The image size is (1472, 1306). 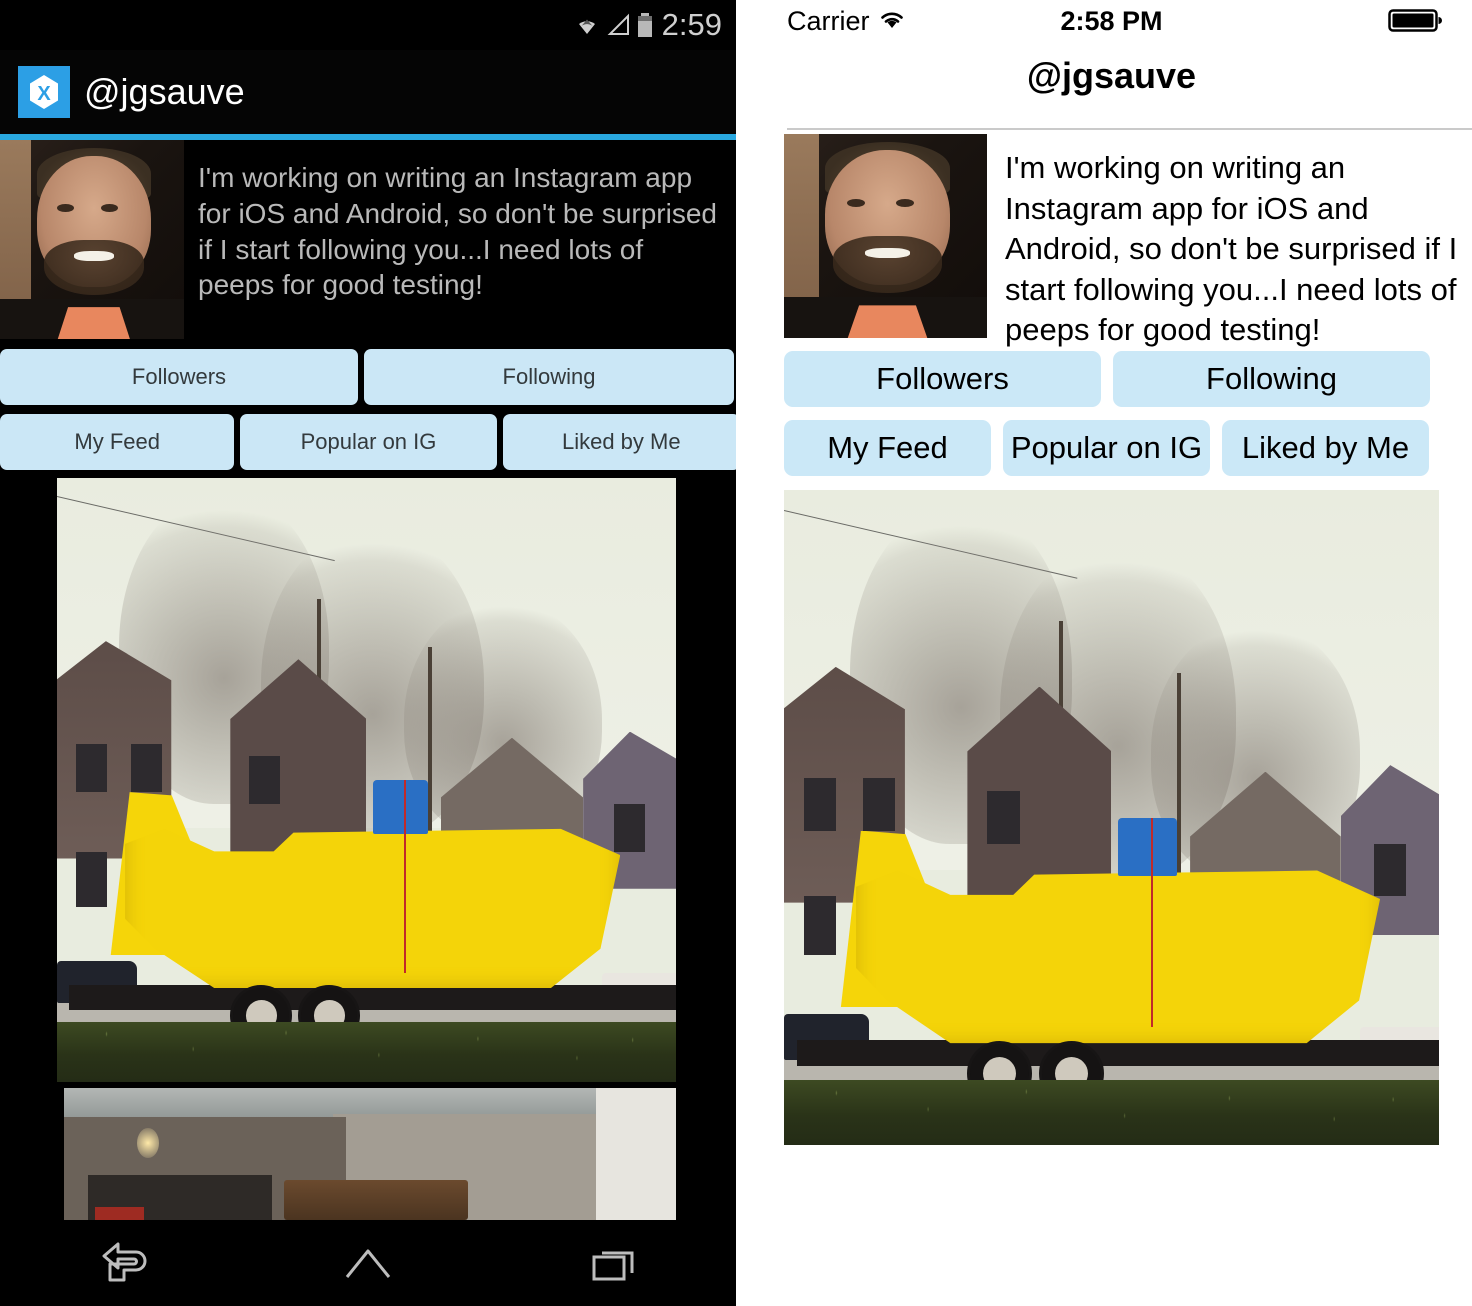 What do you see at coordinates (123, 1263) in the screenshot?
I see `back-icon` at bounding box center [123, 1263].